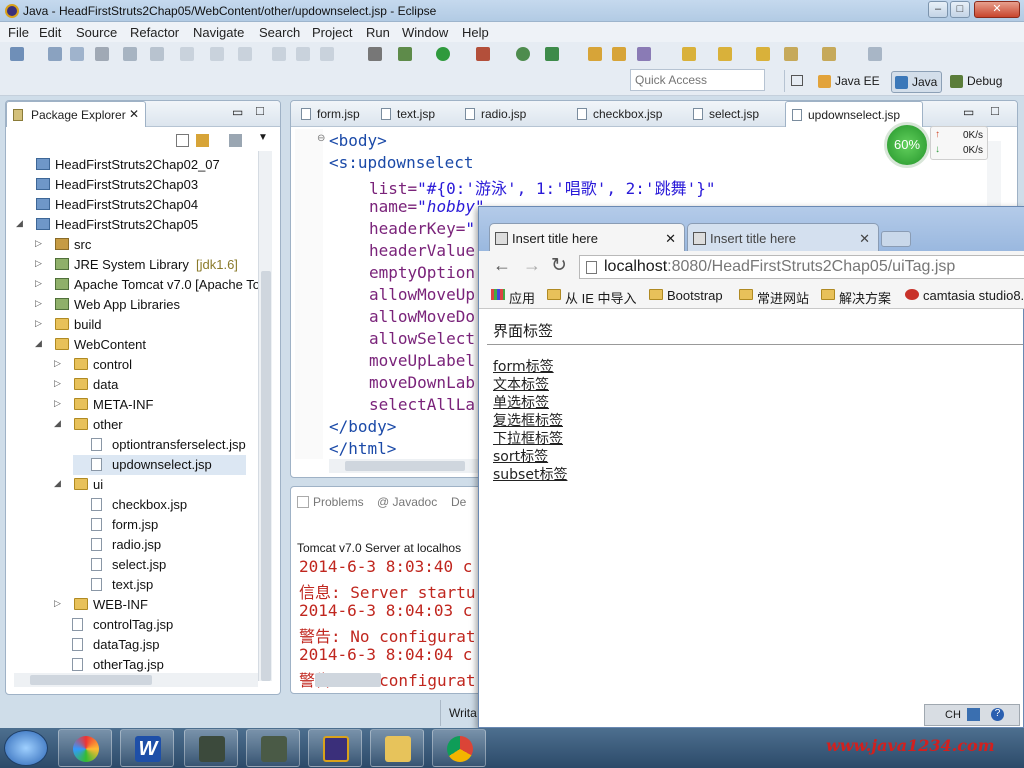 The width and height of the screenshot is (1024, 768). Describe the element at coordinates (85, 748) in the screenshot. I see `taskbar-colorful-app` at that location.